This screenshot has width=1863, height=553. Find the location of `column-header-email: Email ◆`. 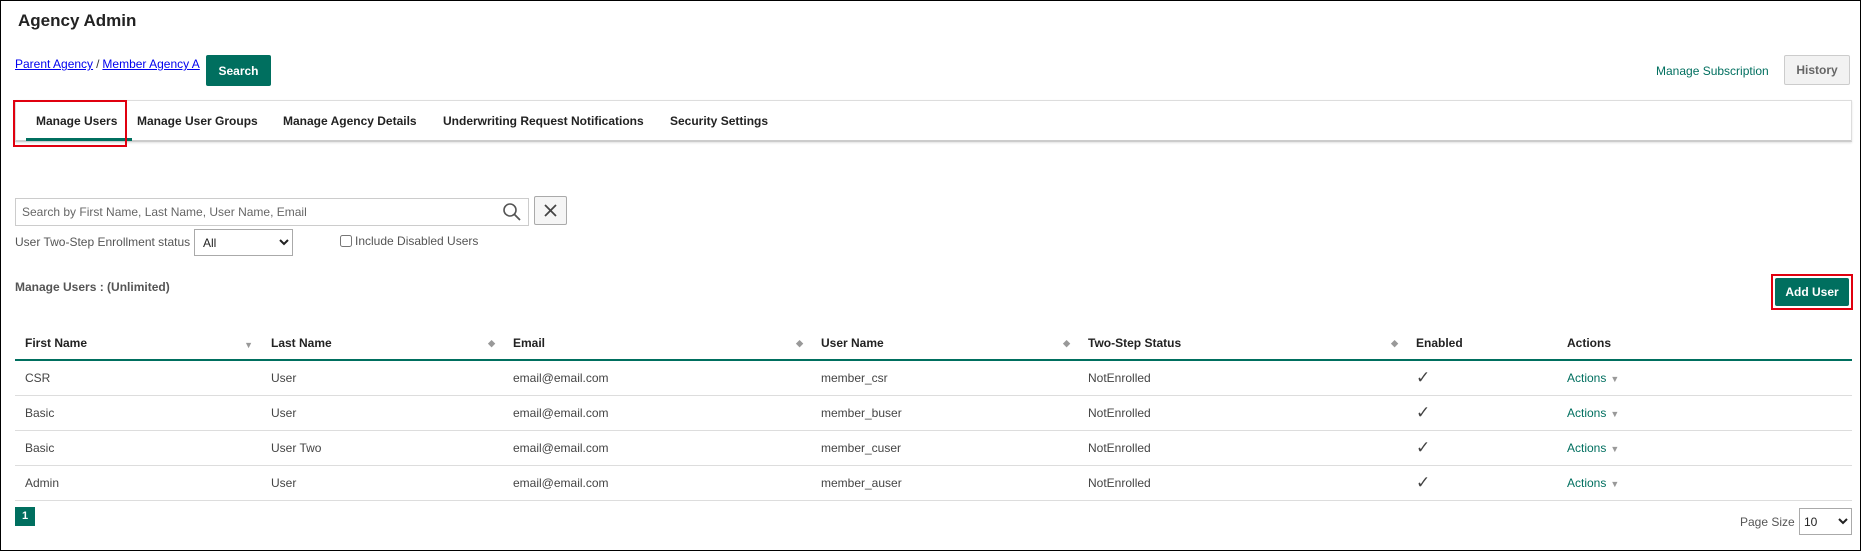

column-header-email: Email ◆ is located at coordinates (657, 344).